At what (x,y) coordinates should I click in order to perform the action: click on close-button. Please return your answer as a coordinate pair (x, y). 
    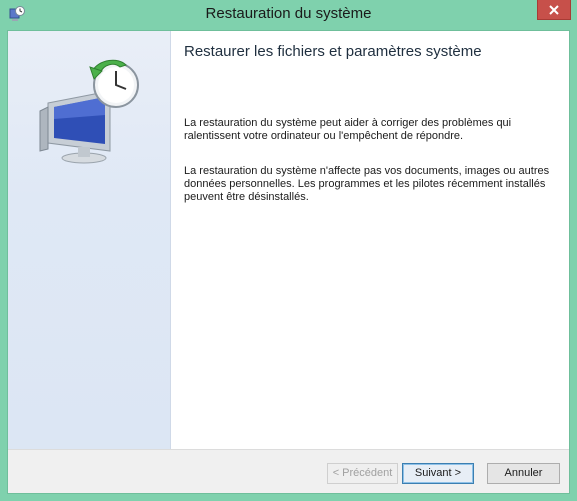
    Looking at the image, I should click on (554, 10).